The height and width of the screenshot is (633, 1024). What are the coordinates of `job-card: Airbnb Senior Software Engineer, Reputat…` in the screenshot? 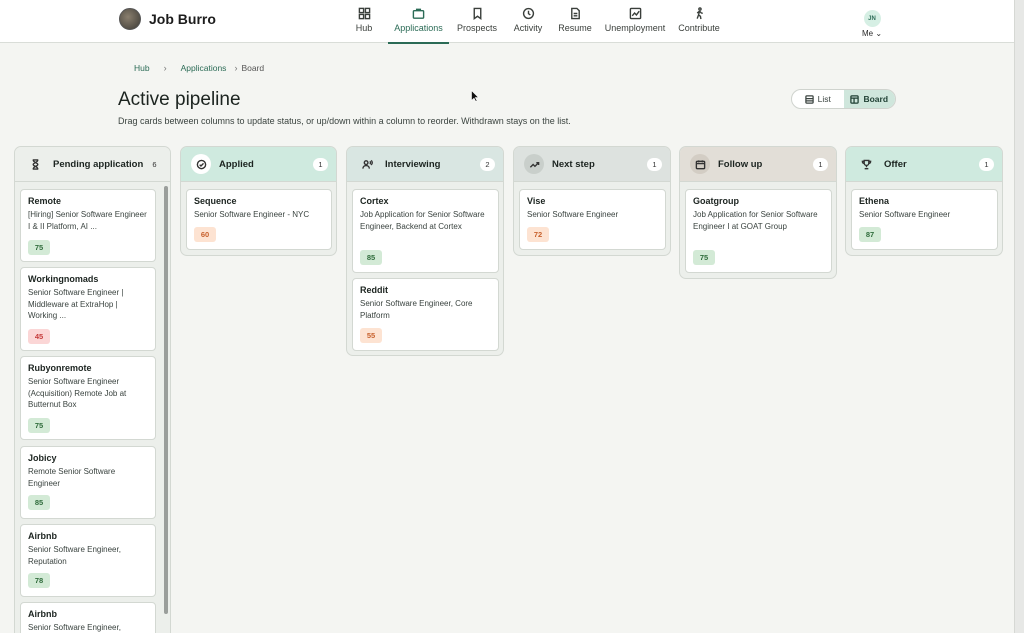 It's located at (88, 560).